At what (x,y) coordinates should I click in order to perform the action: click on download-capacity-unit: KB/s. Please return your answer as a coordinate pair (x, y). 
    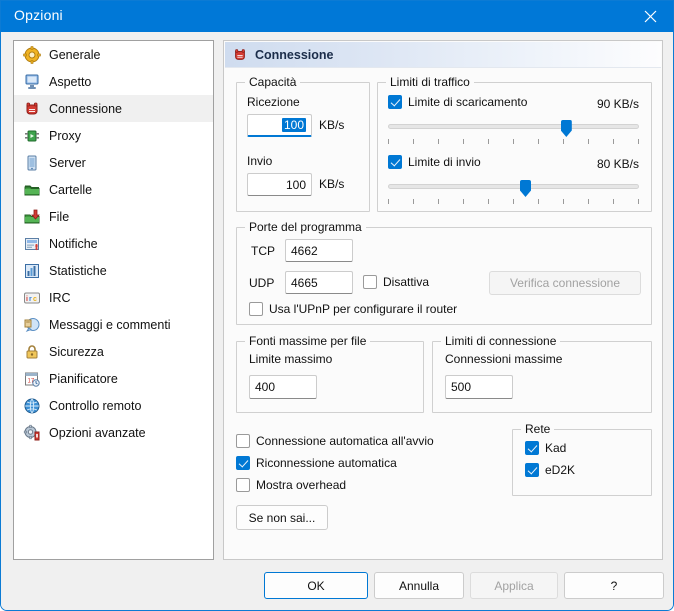
    Looking at the image, I should click on (332, 125).